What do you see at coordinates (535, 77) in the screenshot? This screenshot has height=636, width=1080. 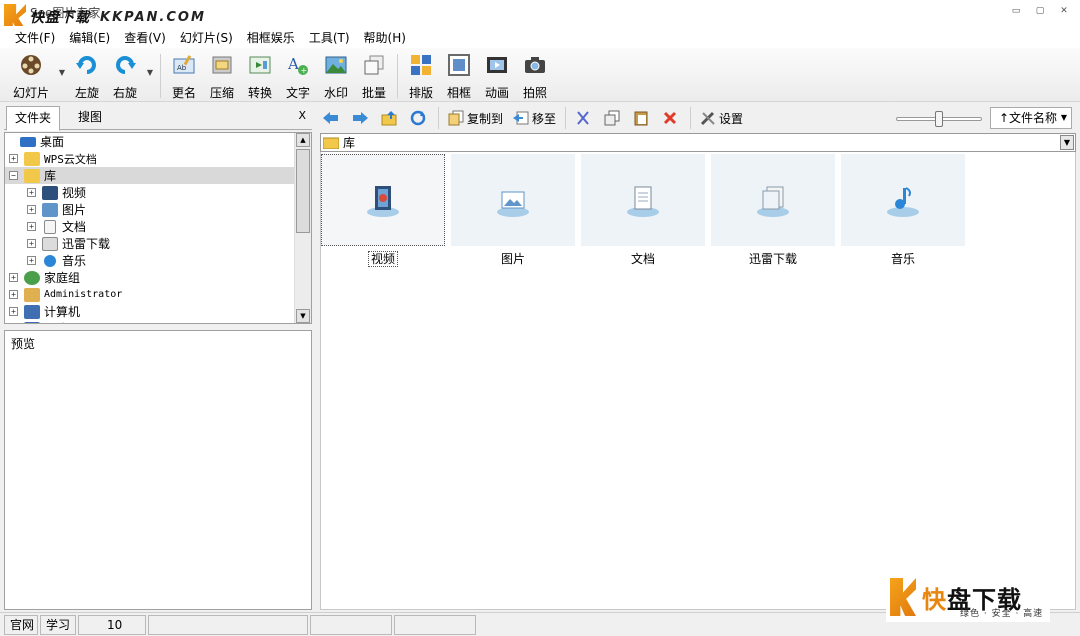 I see `photo-button: 拍照` at bounding box center [535, 77].